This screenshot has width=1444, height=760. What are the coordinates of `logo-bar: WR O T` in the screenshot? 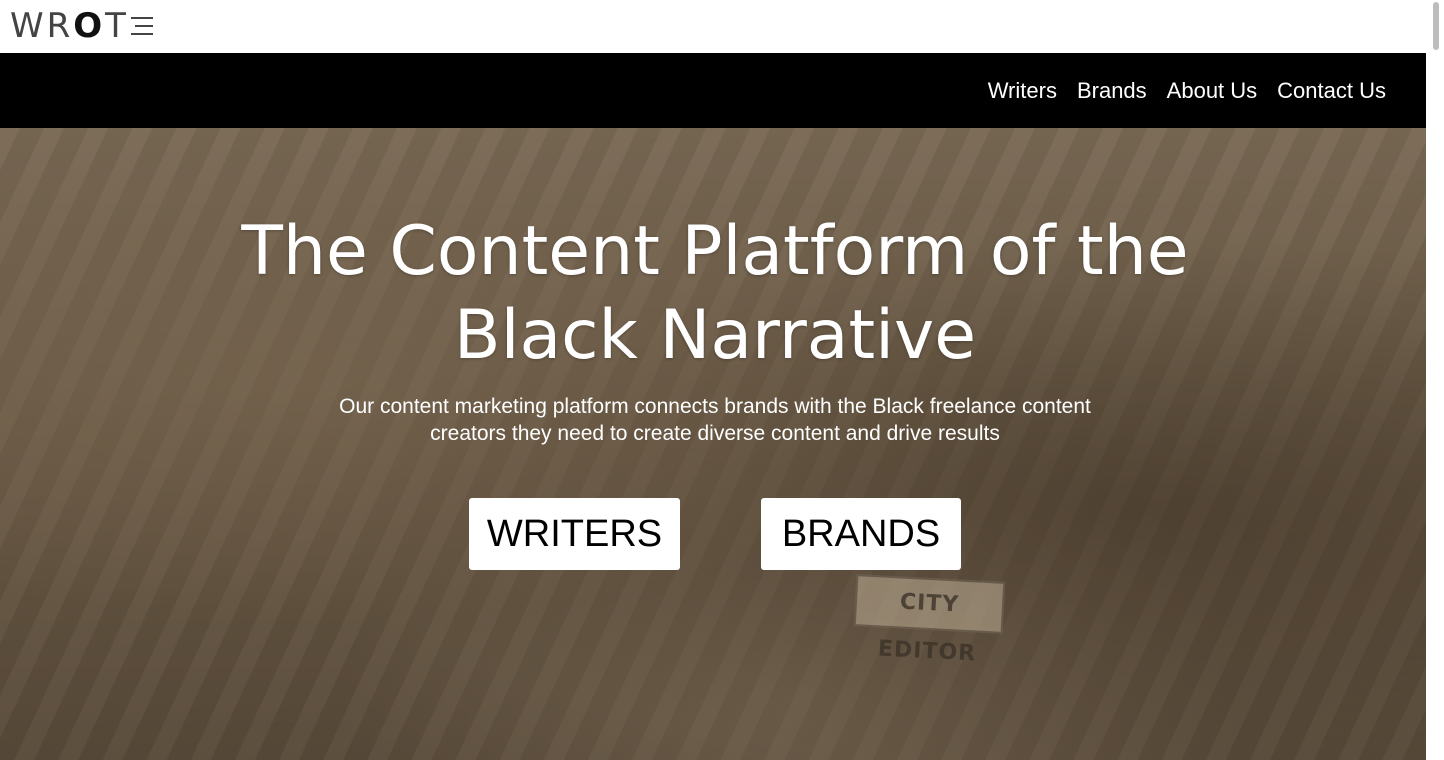 It's located at (713, 26).